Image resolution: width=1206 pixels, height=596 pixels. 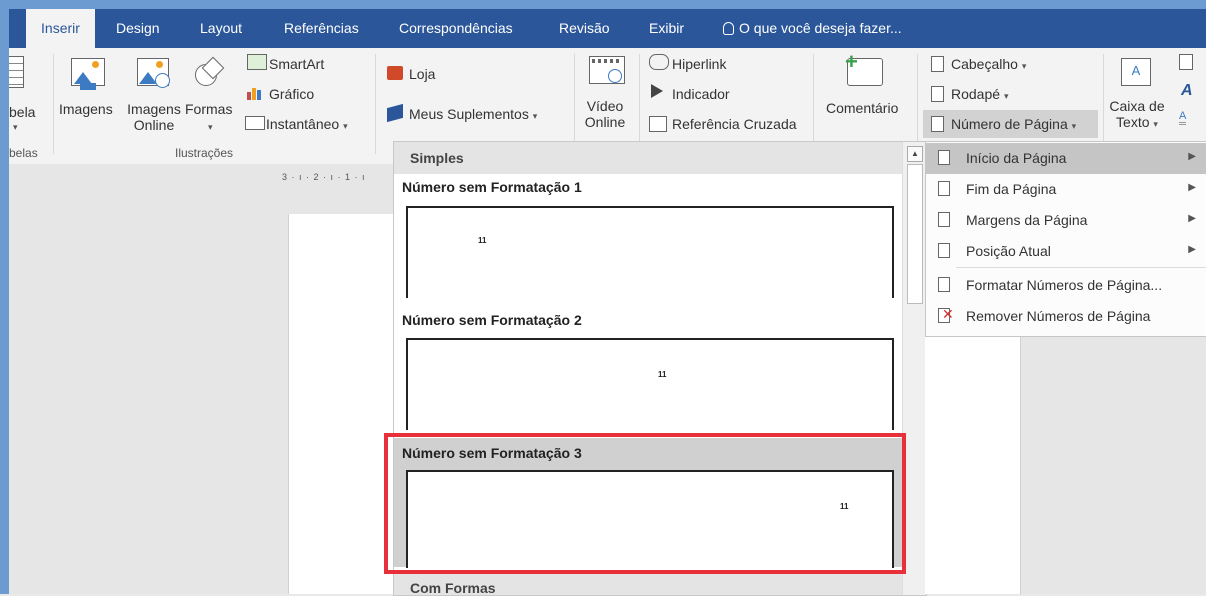 What do you see at coordinates (862, 108) in the screenshot?
I see `comentario-button: Comentário` at bounding box center [862, 108].